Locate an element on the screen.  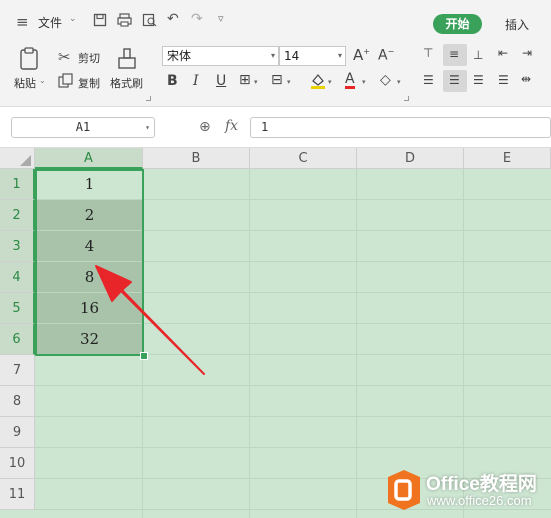
underline-icon: U is located at coordinates (221, 81).